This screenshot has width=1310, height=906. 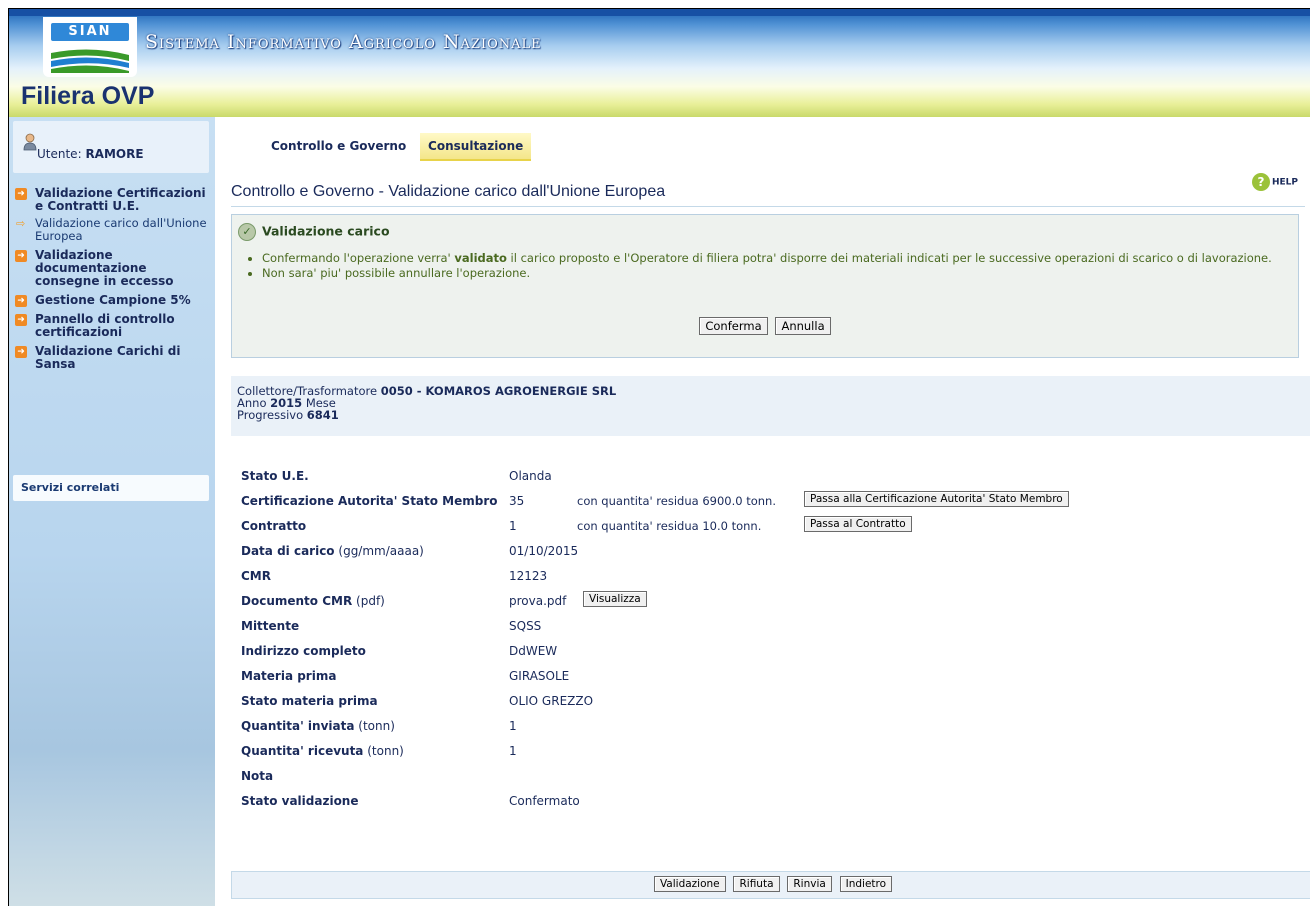 What do you see at coordinates (770, 779) in the screenshot?
I see `detail-row-nota: Nota` at bounding box center [770, 779].